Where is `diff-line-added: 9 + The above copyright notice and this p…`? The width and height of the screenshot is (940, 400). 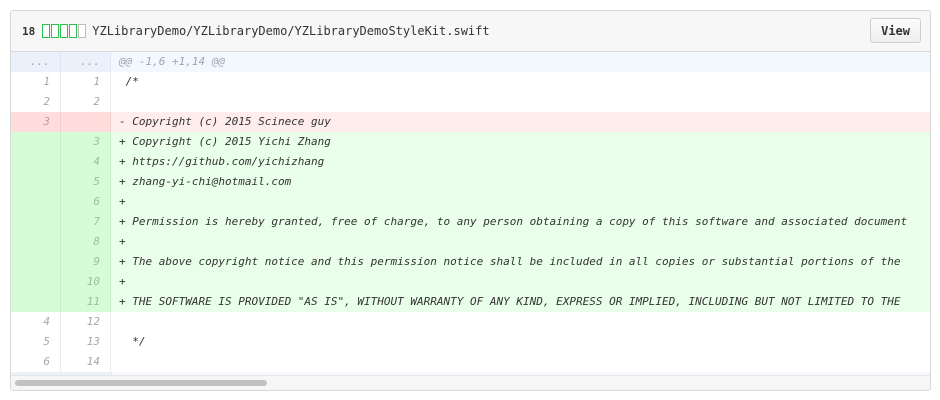 diff-line-added: 9 + The above copyright notice and this p… is located at coordinates (470, 262).